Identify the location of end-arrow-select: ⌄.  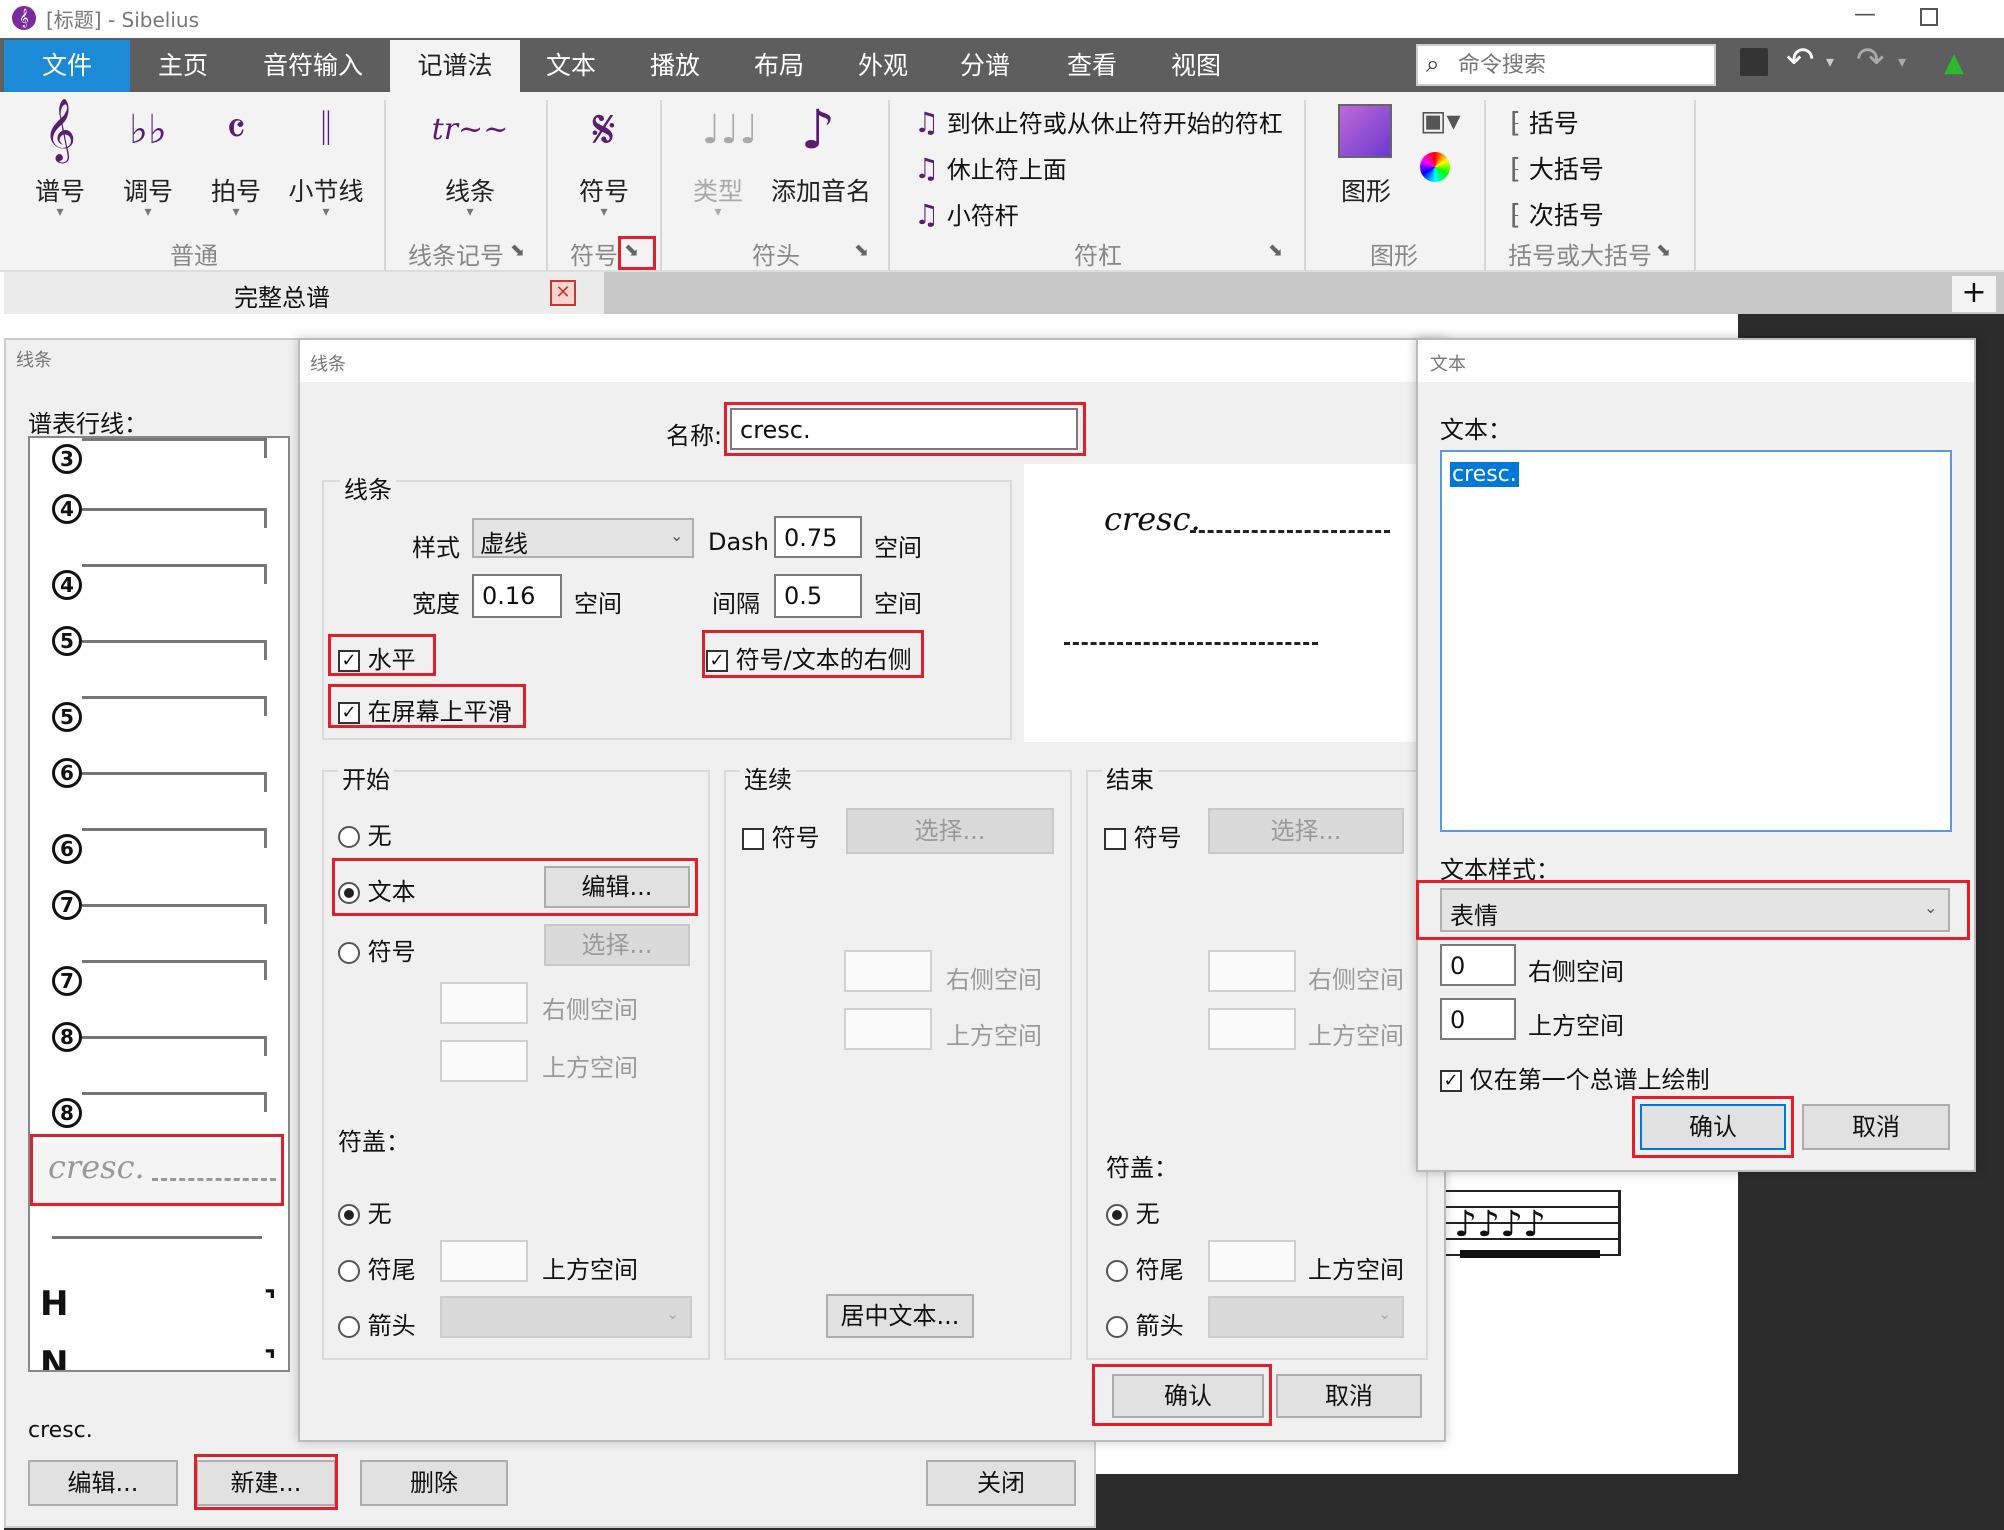
(1306, 1317).